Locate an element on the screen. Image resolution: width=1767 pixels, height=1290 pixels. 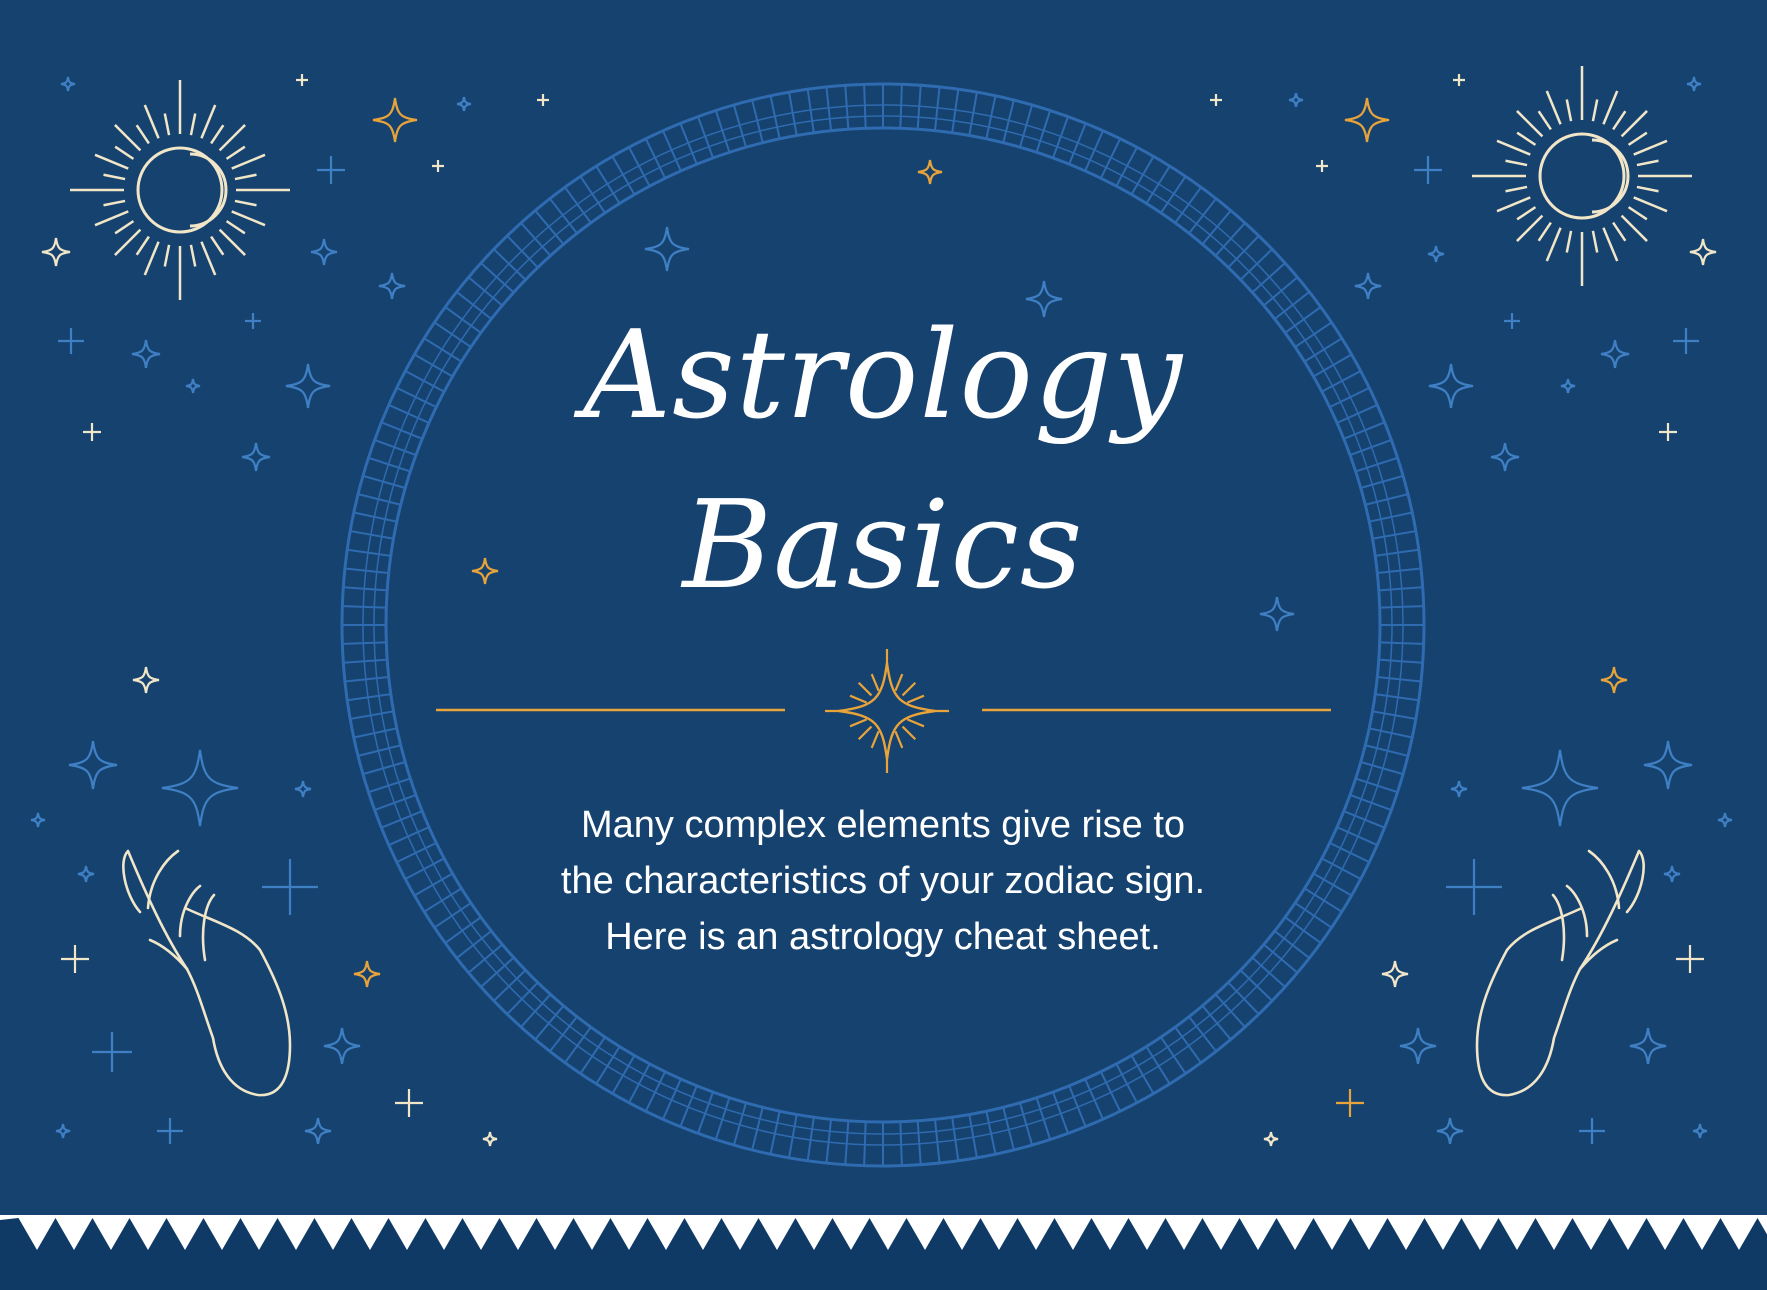
intro-line-2: the characteristics of your zodiac sign. is located at coordinates (883, 881).